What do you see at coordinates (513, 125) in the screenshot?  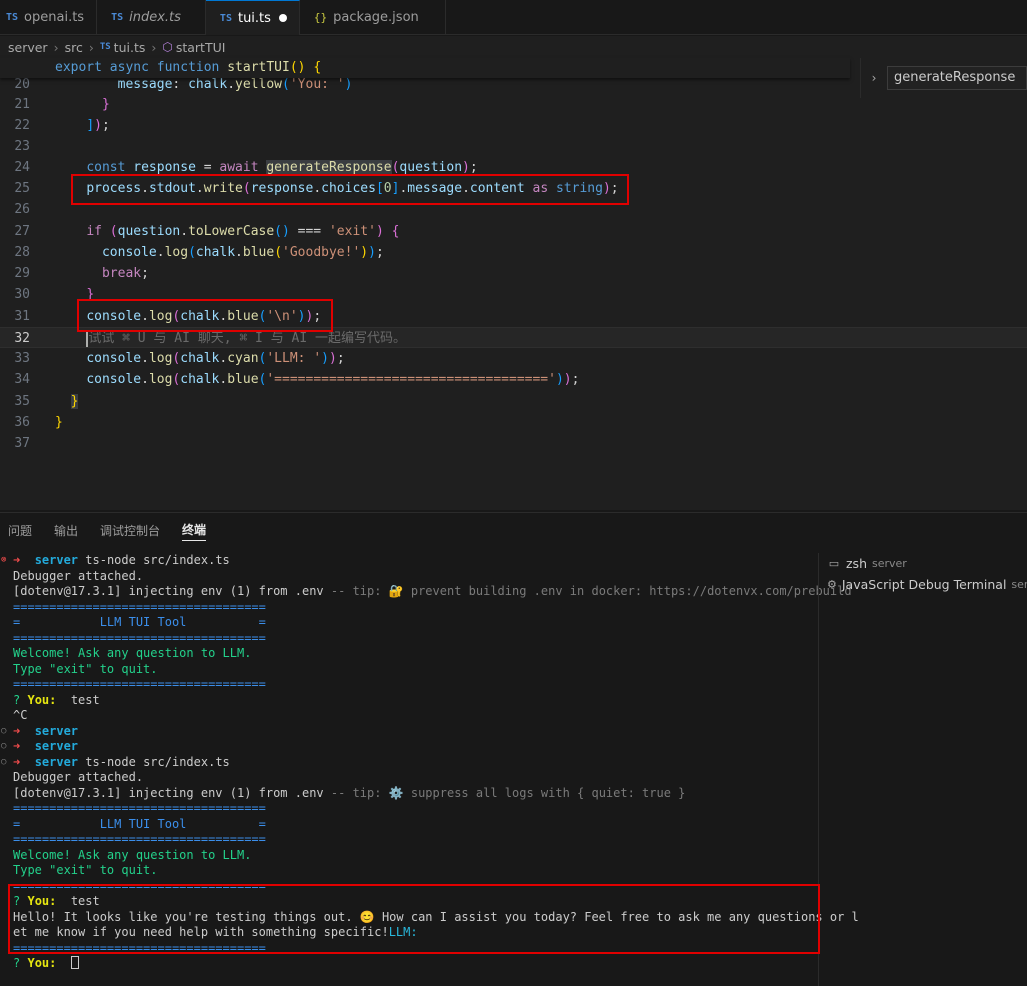 I see `code-line: 22 ]);` at bounding box center [513, 125].